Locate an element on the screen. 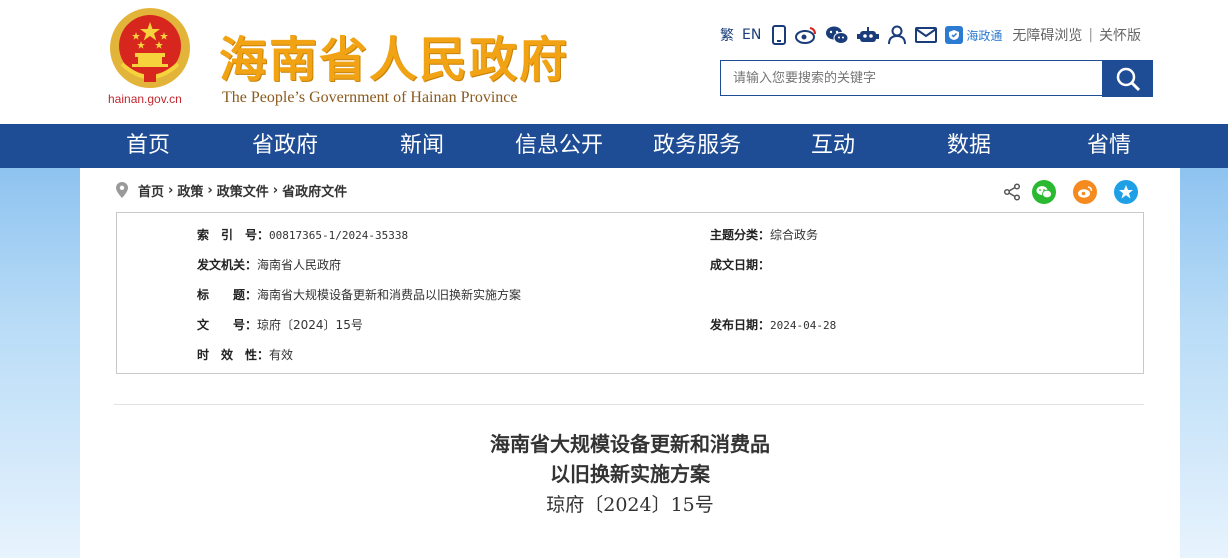 Image resolution: width=1228 pixels, height=558 pixels. user-icon is located at coordinates (897, 35).